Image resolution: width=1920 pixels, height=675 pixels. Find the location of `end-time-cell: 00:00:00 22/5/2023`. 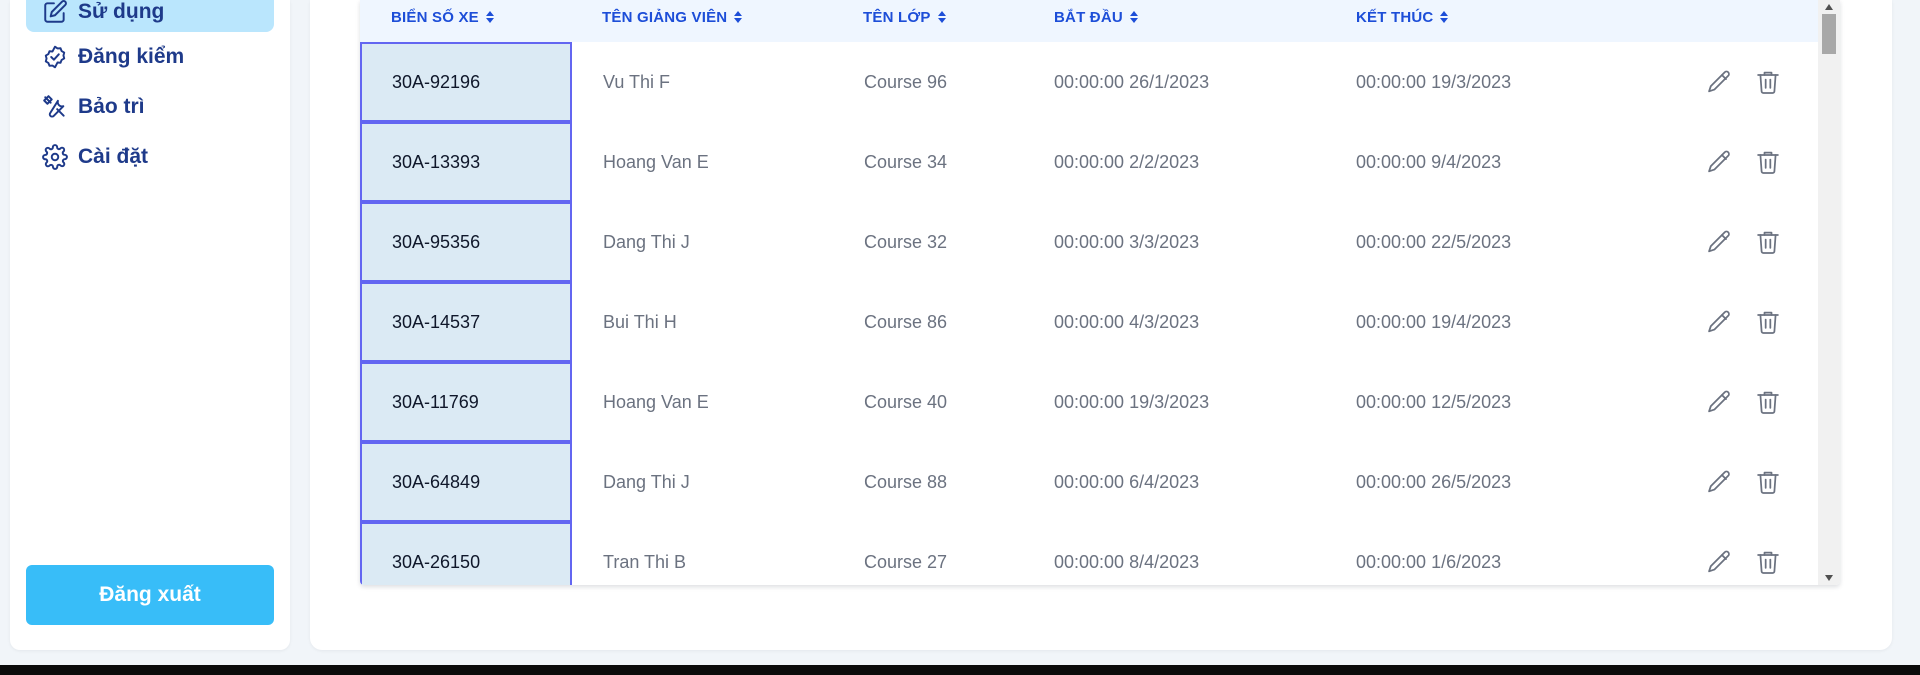

end-time-cell: 00:00:00 22/5/2023 is located at coordinates (1434, 241).